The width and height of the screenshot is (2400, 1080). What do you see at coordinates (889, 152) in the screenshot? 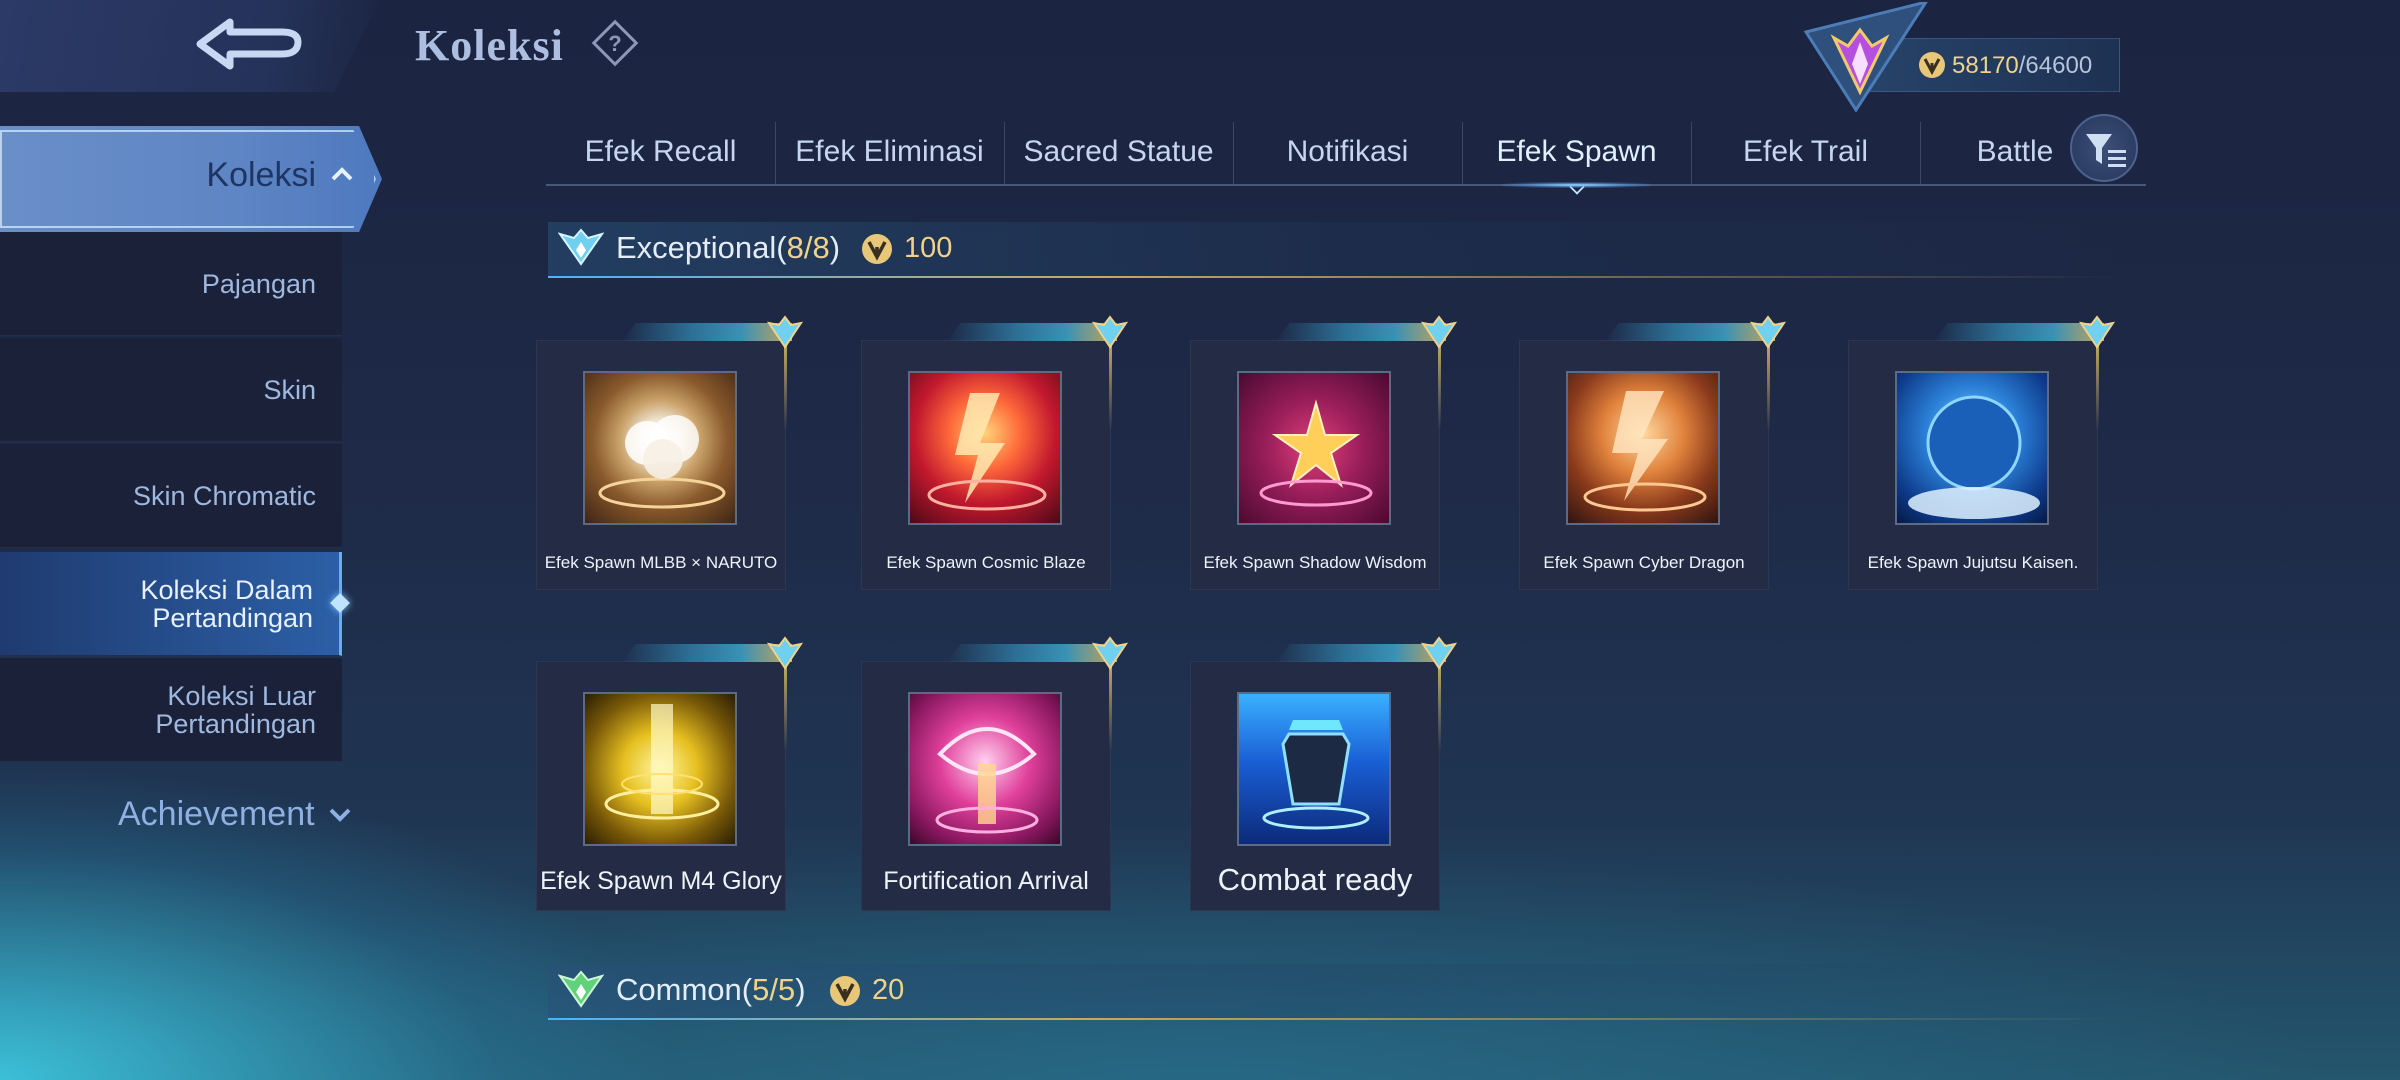
I see `tab-efek-eliminasi: Efek Eliminasi` at bounding box center [889, 152].